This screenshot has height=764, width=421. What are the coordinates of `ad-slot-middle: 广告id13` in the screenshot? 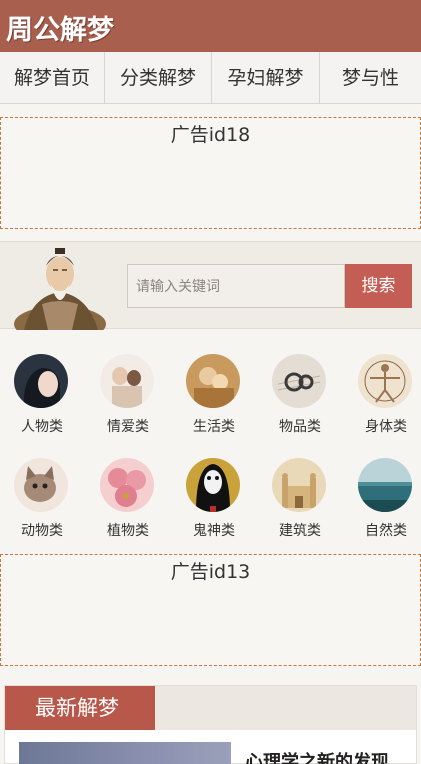 It's located at (210, 610).